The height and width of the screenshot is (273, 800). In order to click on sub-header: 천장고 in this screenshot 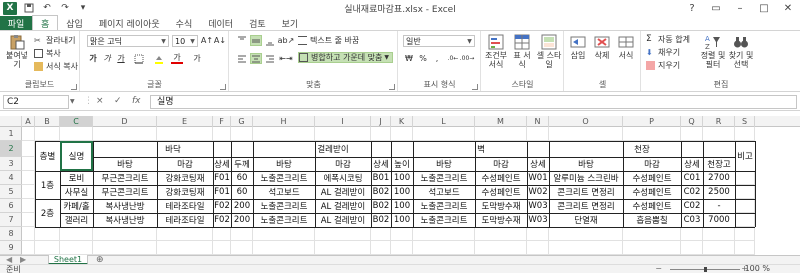, I will do `click(719, 164)`.